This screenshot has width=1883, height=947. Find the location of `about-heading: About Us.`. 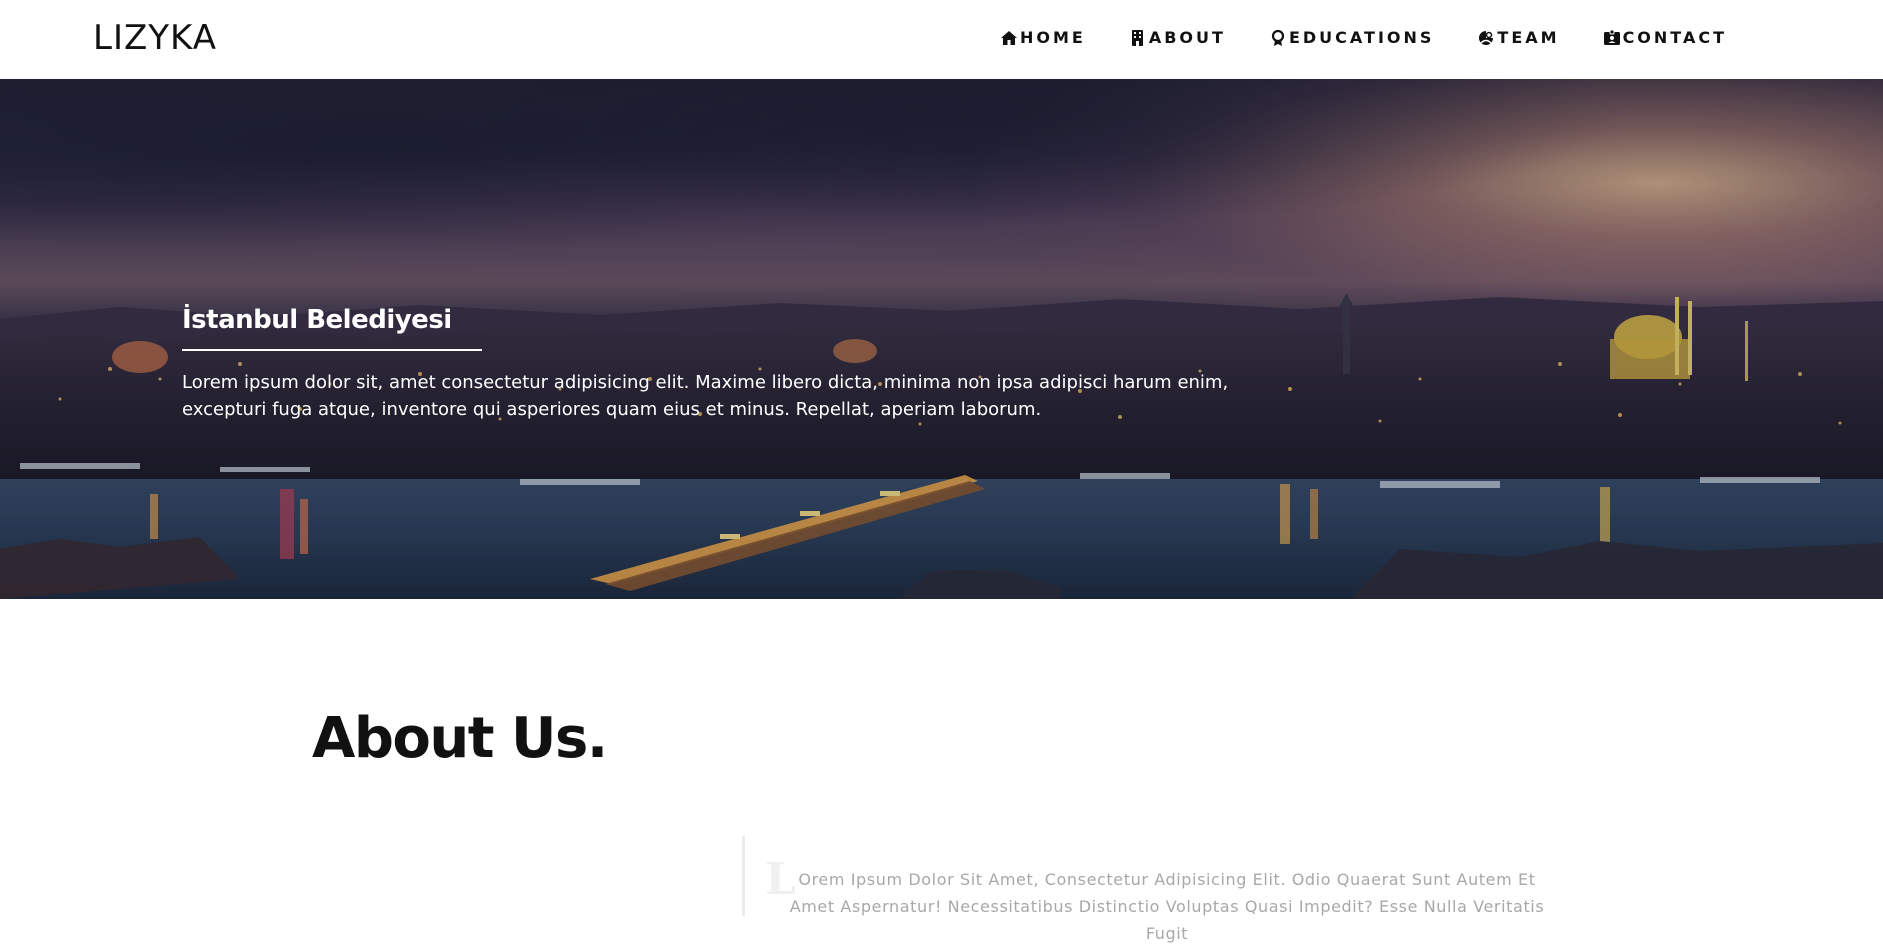

about-heading: About Us. is located at coordinates (460, 738).